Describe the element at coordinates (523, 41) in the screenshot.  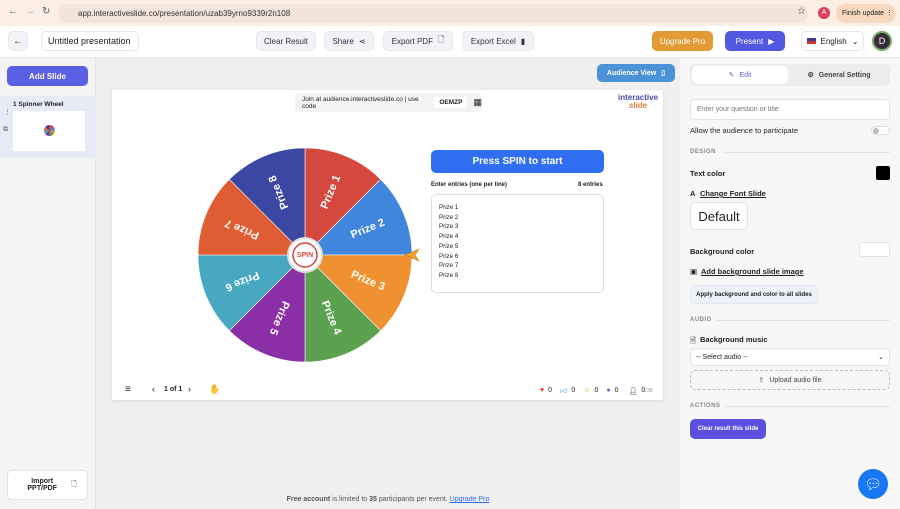
I see `excel-file-icon: ▮` at that location.